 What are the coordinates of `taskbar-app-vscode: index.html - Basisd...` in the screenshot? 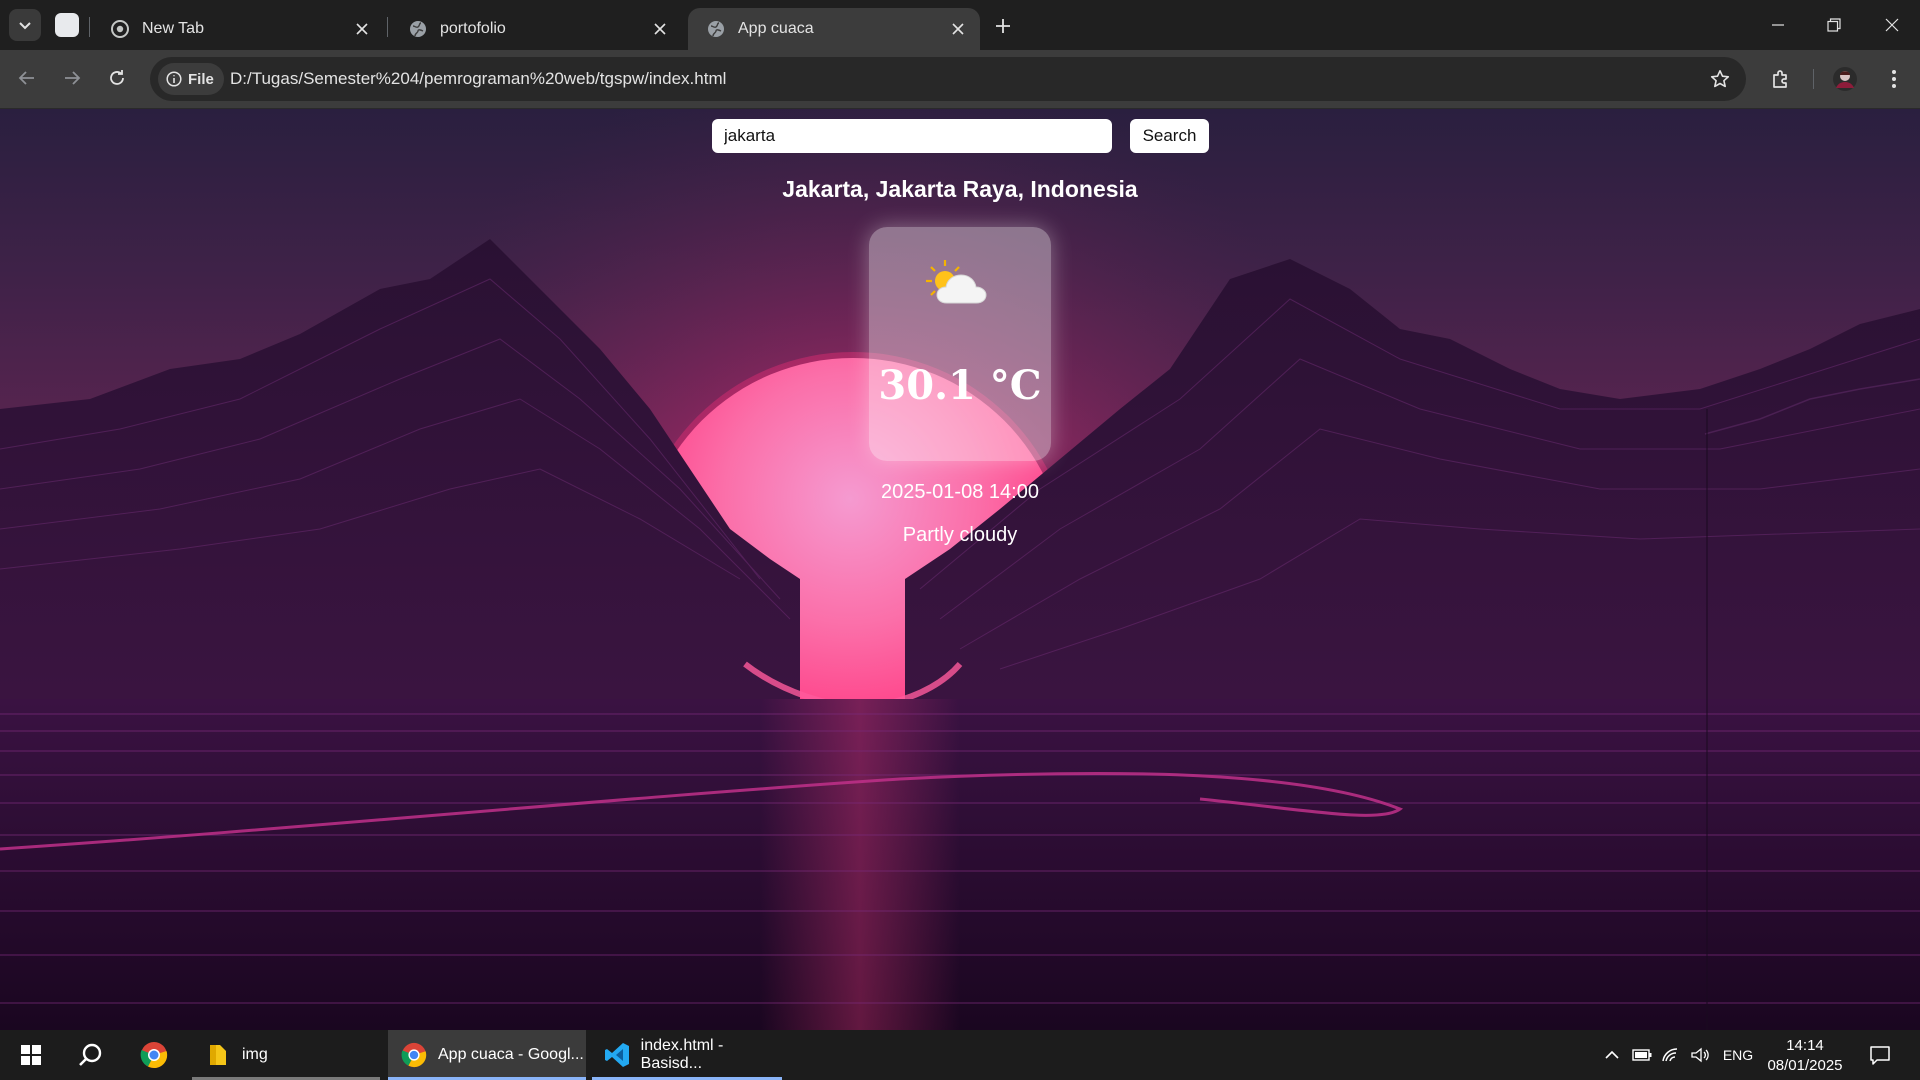 It's located at (687, 1055).